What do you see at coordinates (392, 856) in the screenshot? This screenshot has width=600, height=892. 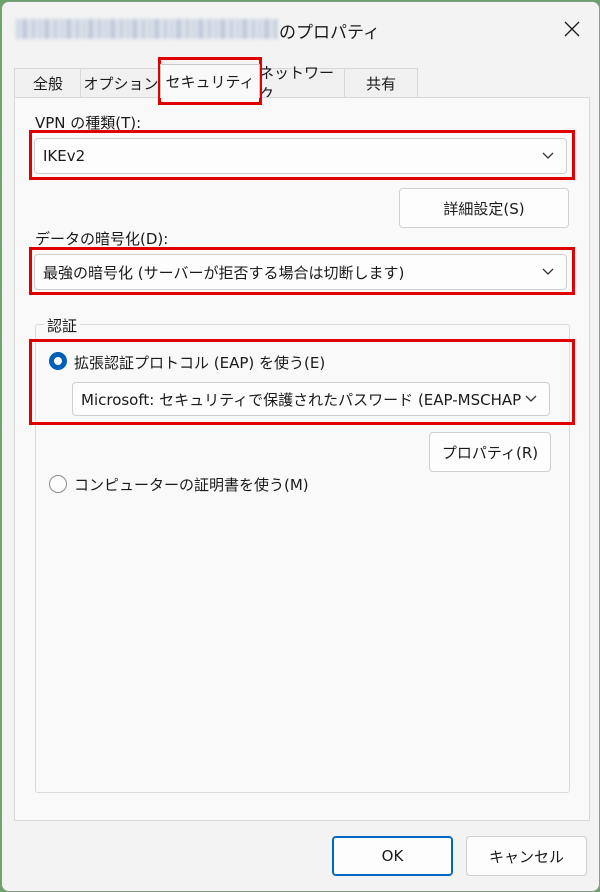 I see `ok-button: OK` at bounding box center [392, 856].